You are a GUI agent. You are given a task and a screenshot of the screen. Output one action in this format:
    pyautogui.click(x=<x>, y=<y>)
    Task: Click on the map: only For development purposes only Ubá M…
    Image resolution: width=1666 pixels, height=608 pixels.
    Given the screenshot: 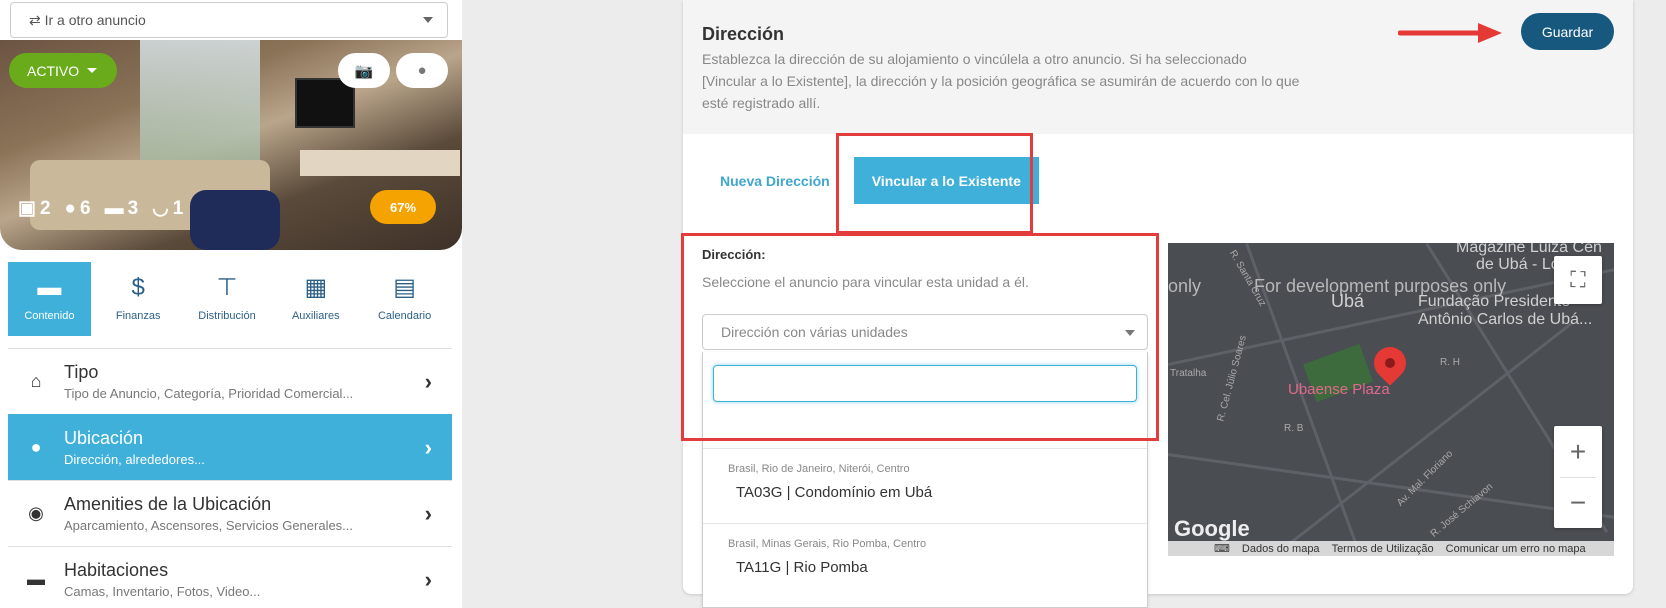 What is the action you would take?
    pyautogui.click(x=1391, y=399)
    